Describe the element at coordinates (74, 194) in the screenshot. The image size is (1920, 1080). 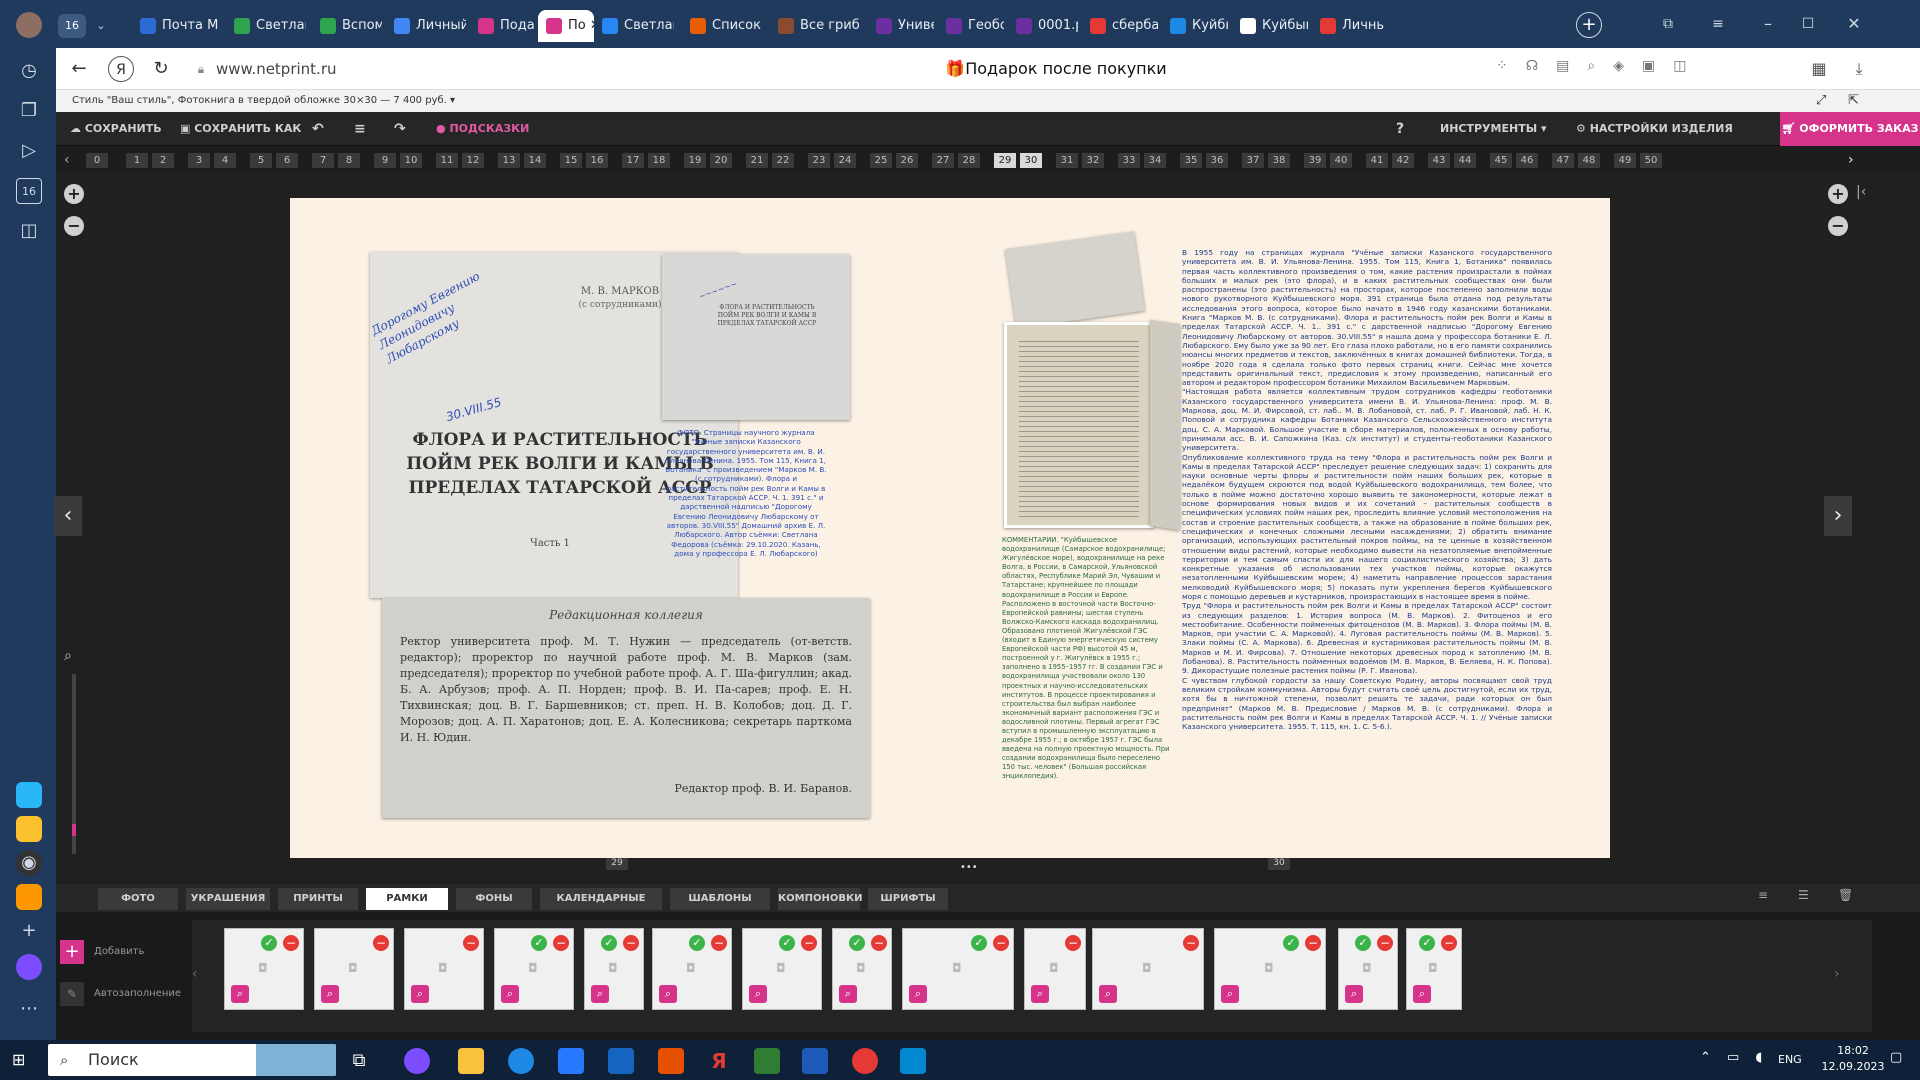
I see `zoom-in-icon: +` at that location.